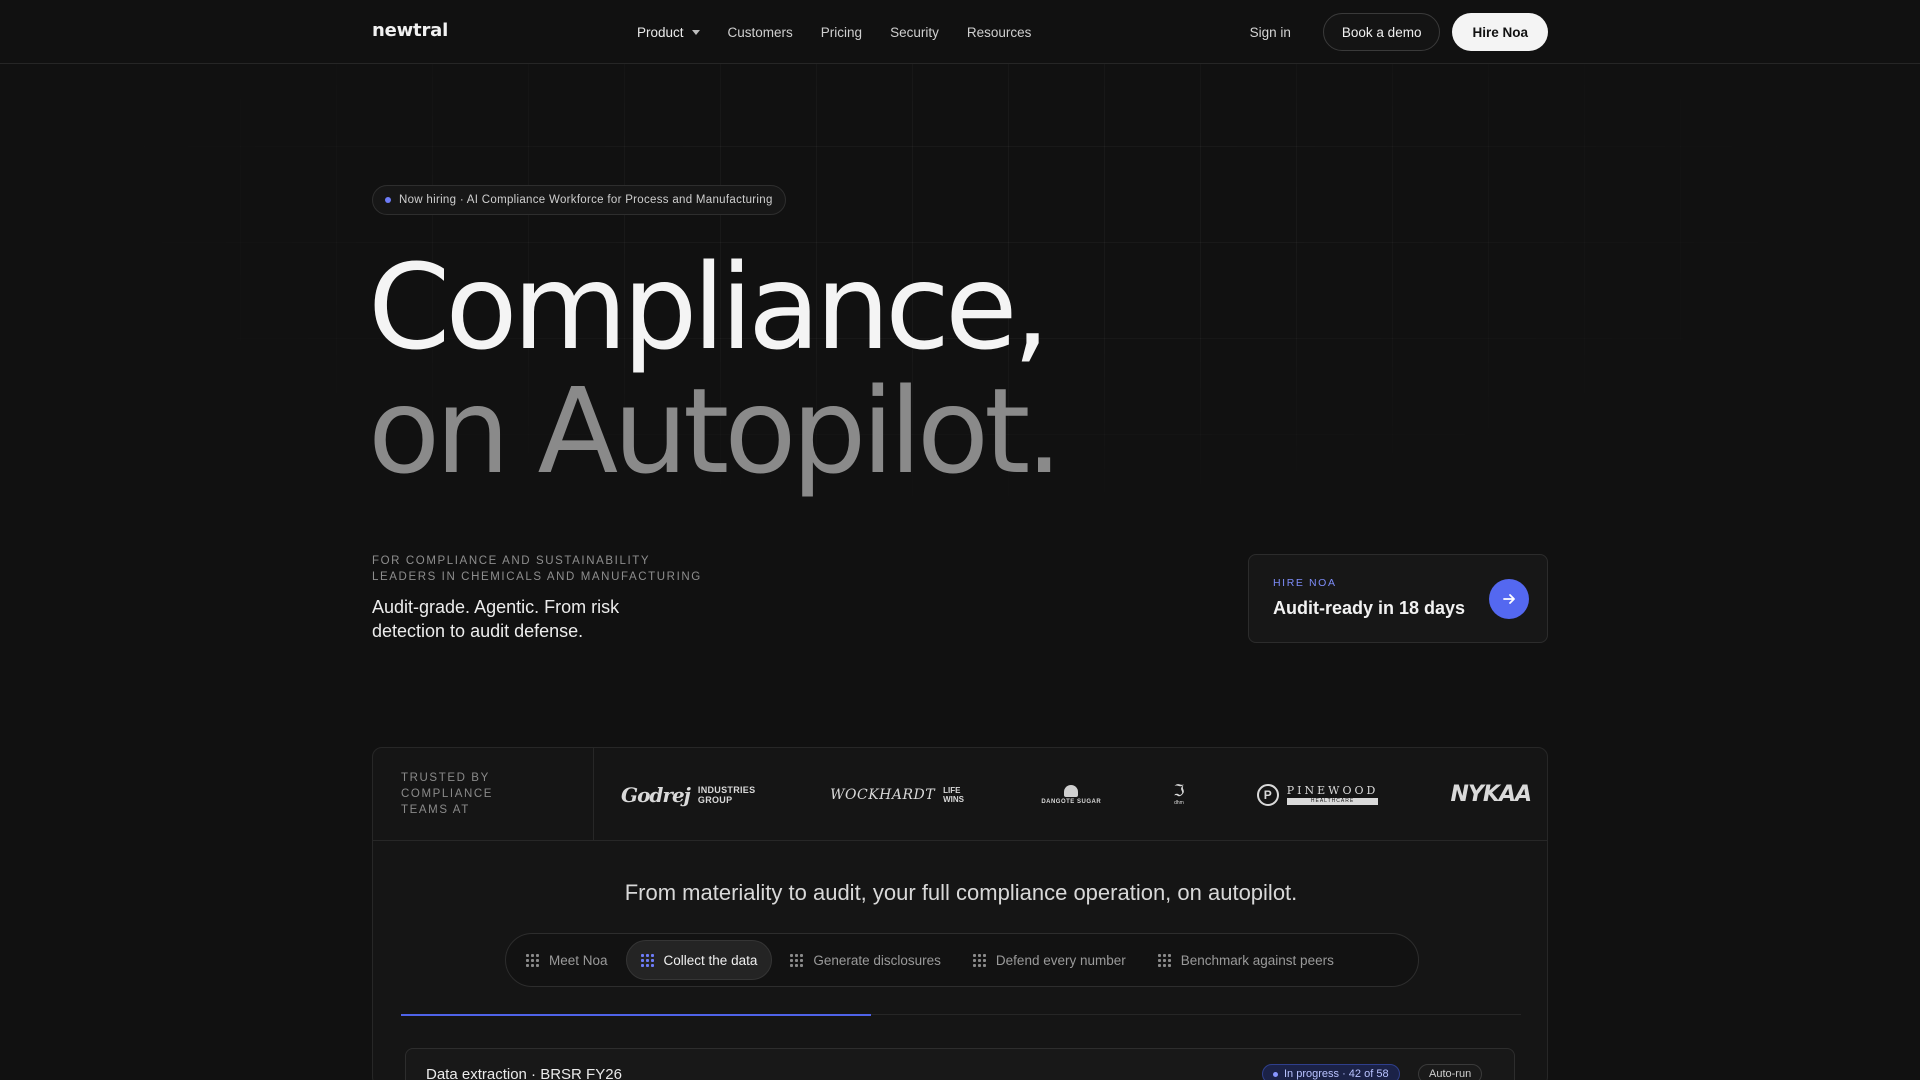 Image resolution: width=1920 pixels, height=1080 pixels. I want to click on tab-label: Meet Noa, so click(578, 960).